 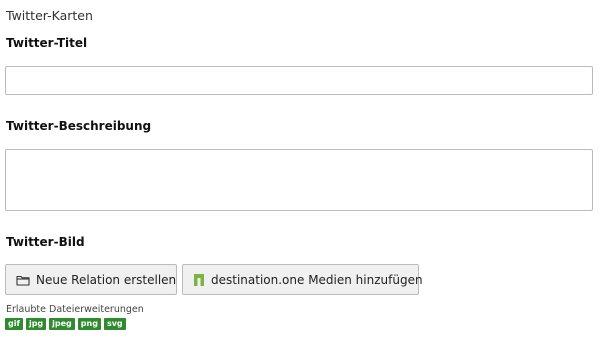 What do you see at coordinates (79, 126) in the screenshot?
I see `twitter-description-label: Twitter-Beschreibung` at bounding box center [79, 126].